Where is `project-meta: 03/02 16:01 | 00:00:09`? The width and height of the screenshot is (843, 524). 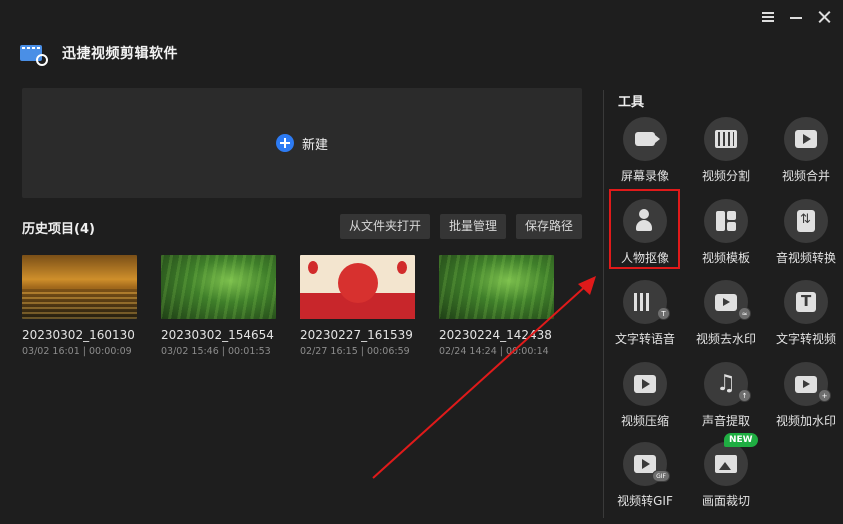 project-meta: 03/02 16:01 | 00:00:09 is located at coordinates (77, 351).